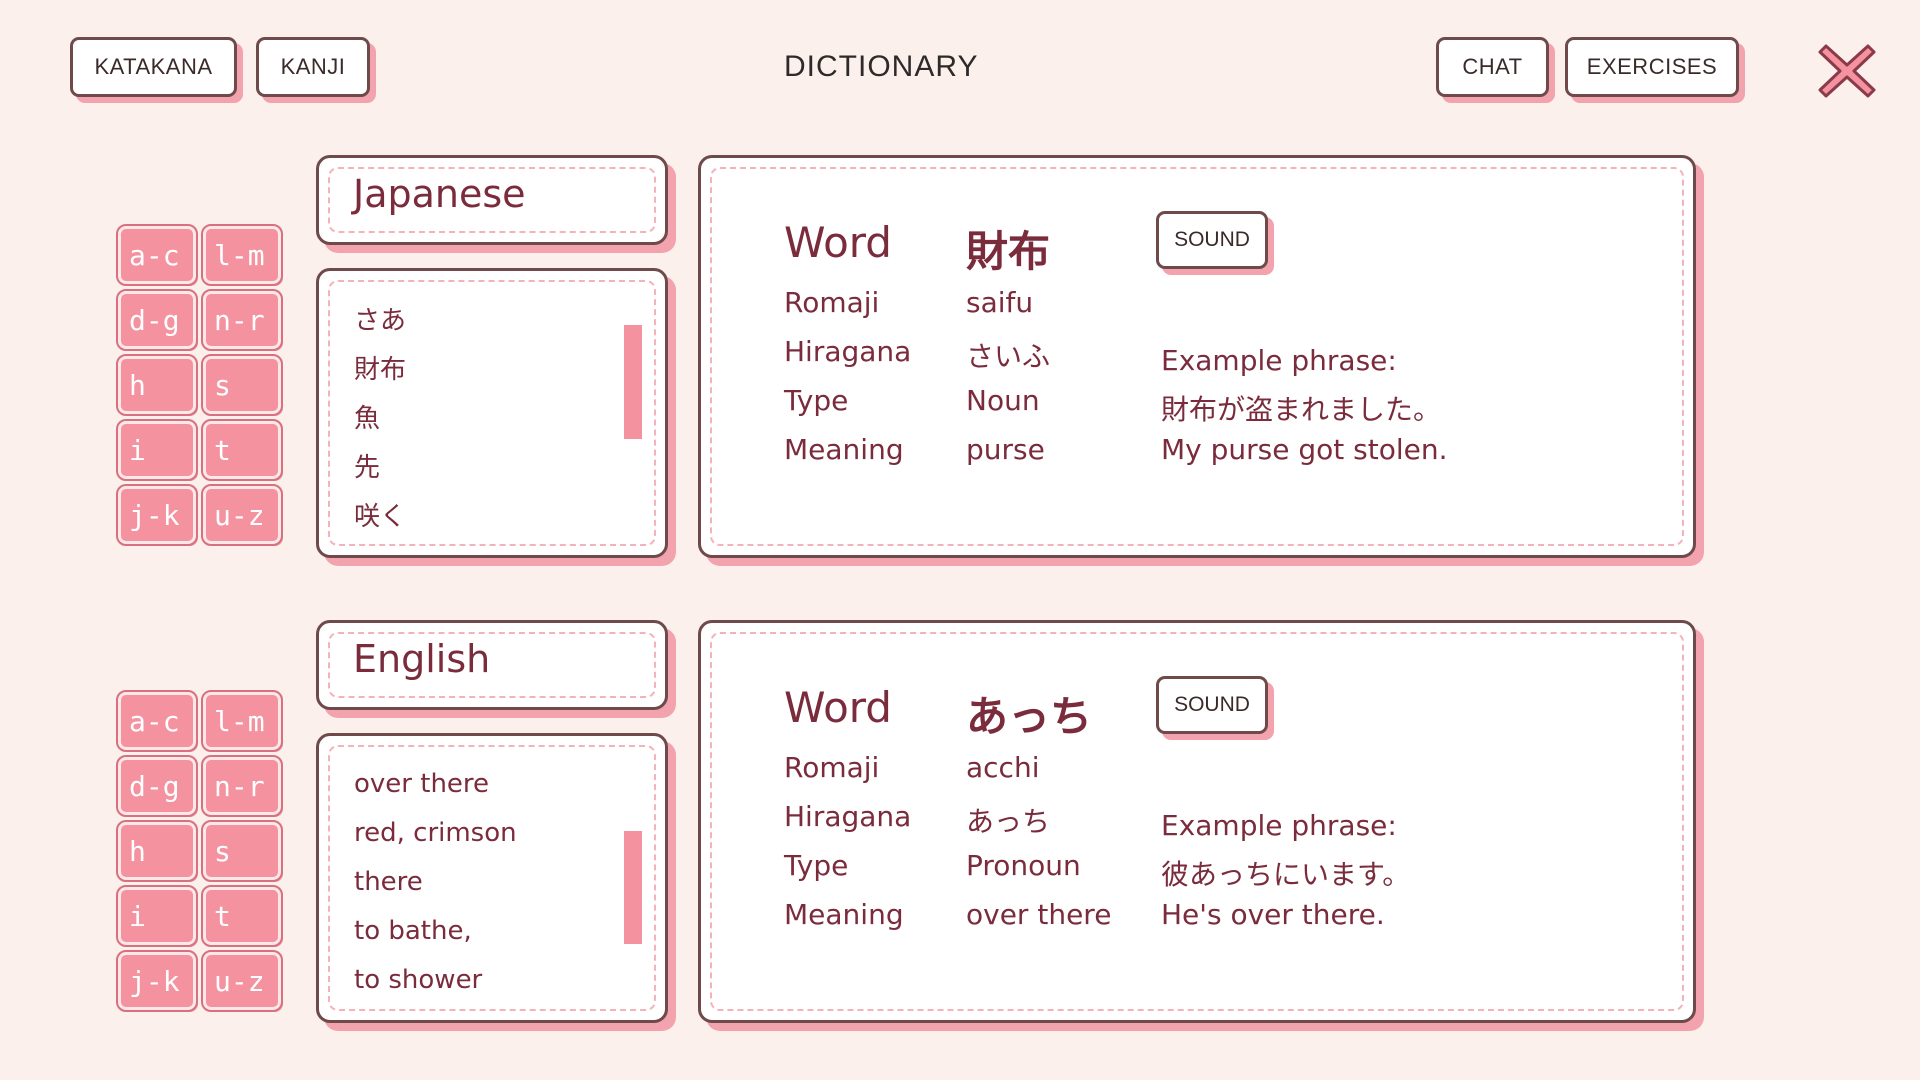  I want to click on close-icon, so click(1847, 71).